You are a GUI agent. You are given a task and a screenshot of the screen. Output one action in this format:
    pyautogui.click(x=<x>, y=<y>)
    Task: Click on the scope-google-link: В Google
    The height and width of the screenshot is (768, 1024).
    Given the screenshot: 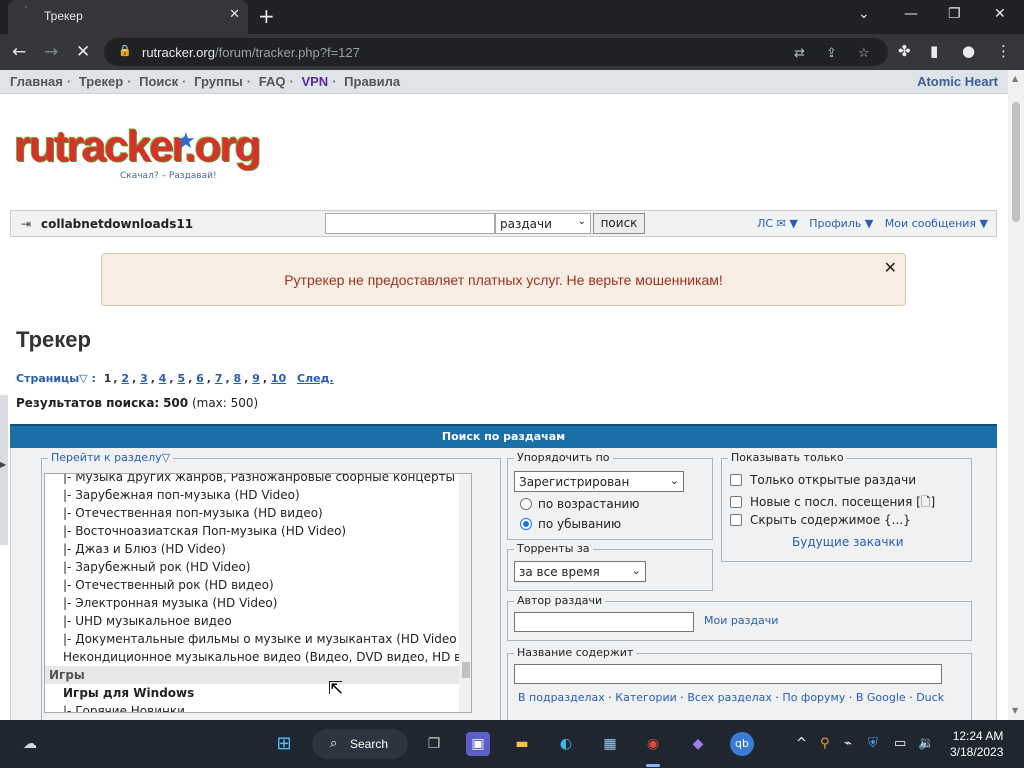 What is the action you would take?
    pyautogui.click(x=881, y=697)
    